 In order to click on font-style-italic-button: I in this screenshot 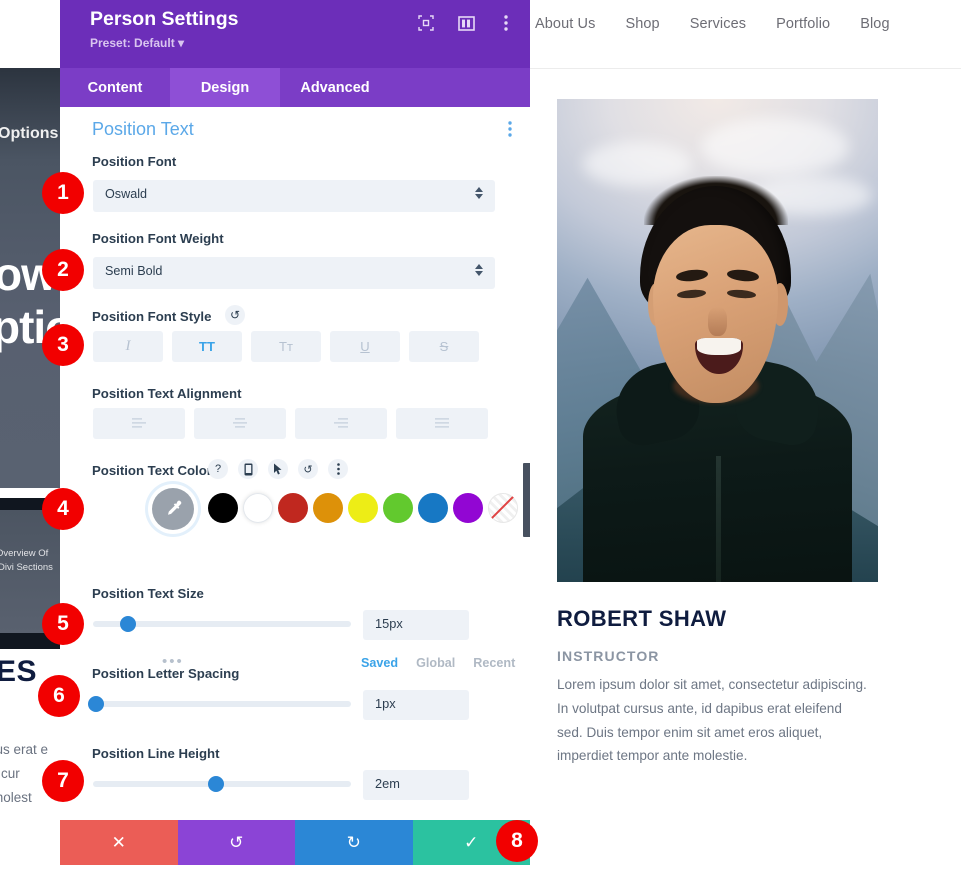, I will do `click(128, 346)`.